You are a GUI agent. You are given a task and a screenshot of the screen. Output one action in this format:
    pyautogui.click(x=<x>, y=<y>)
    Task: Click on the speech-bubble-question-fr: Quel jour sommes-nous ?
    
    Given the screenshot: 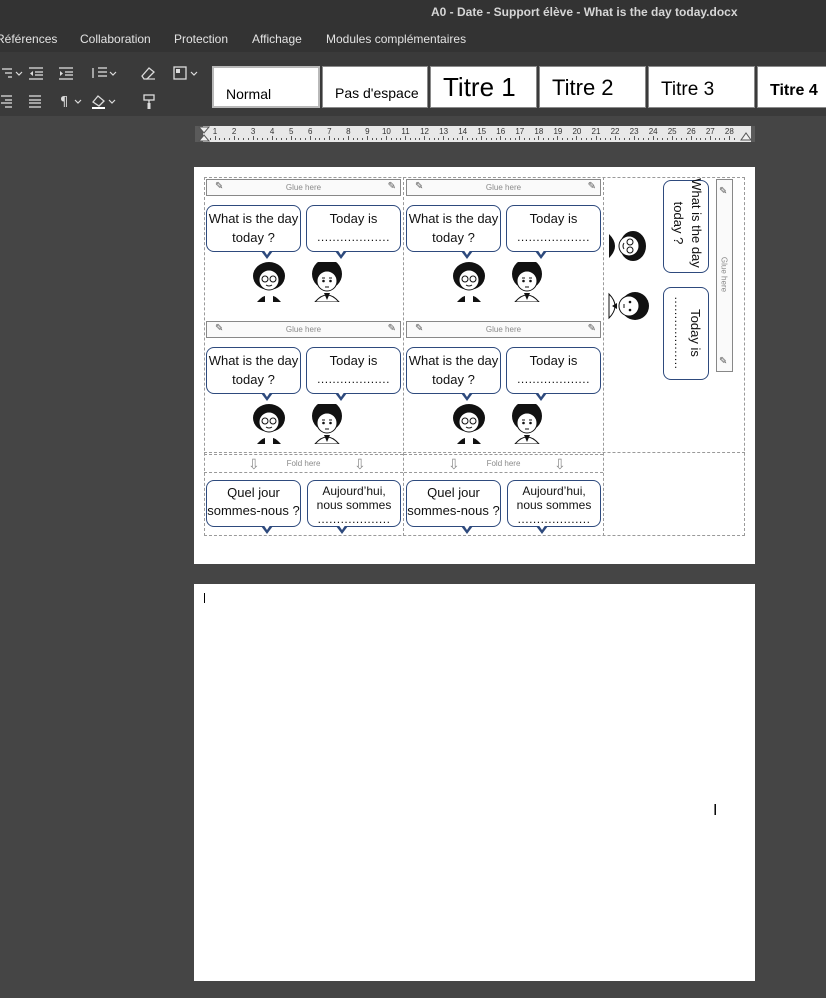 What is the action you would take?
    pyautogui.click(x=453, y=507)
    